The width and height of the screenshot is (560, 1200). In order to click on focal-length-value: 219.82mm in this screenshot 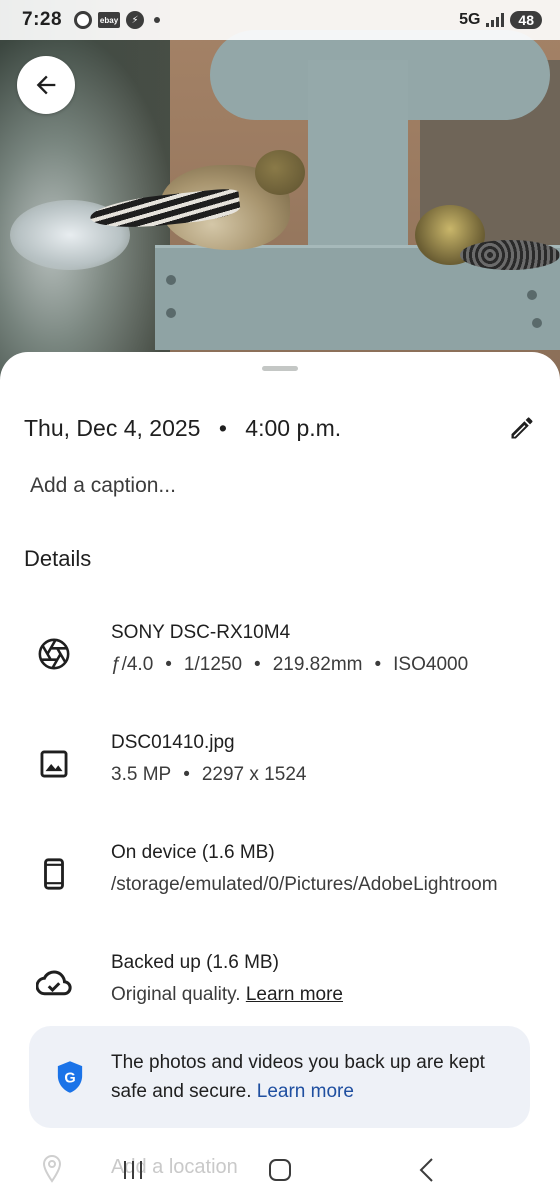, I will do `click(317, 664)`.